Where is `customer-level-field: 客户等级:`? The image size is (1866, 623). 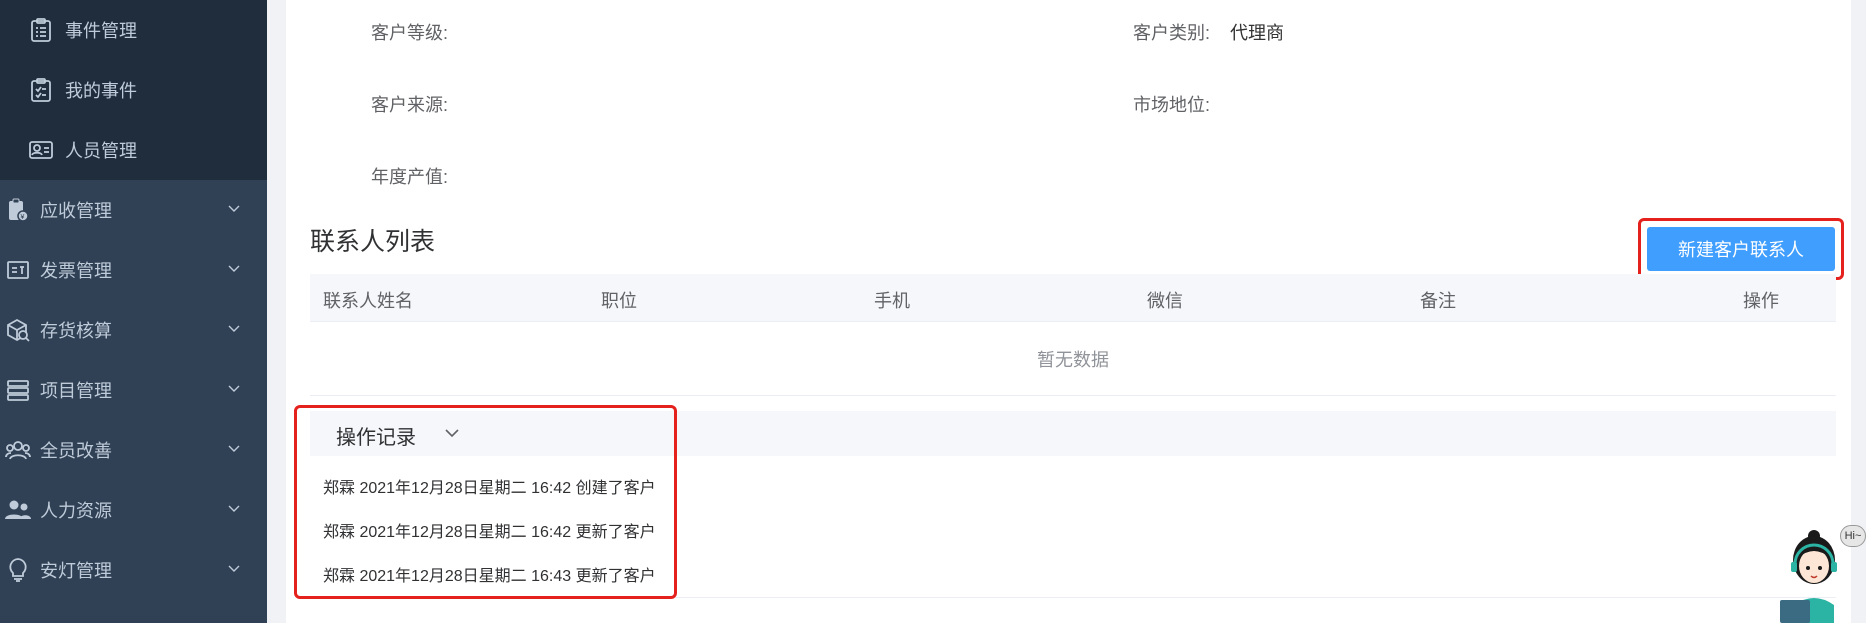
customer-level-field: 客户等级: is located at coordinates (419, 32).